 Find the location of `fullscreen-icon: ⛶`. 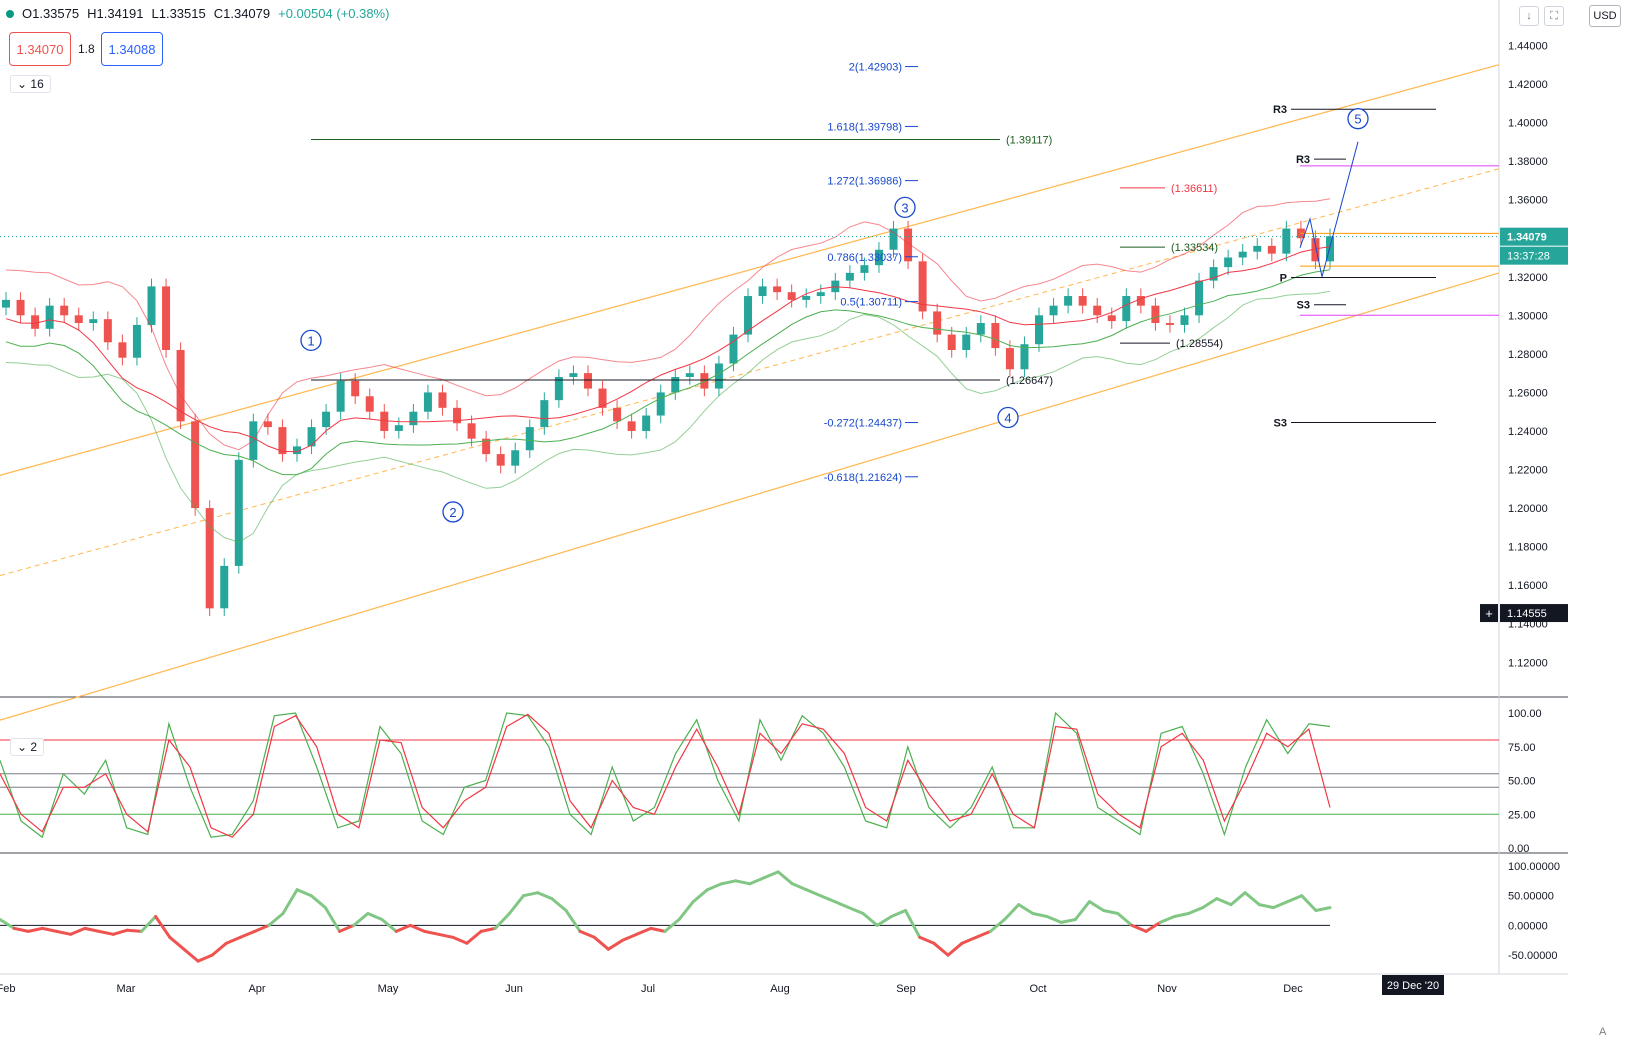

fullscreen-icon: ⛶ is located at coordinates (1554, 16).